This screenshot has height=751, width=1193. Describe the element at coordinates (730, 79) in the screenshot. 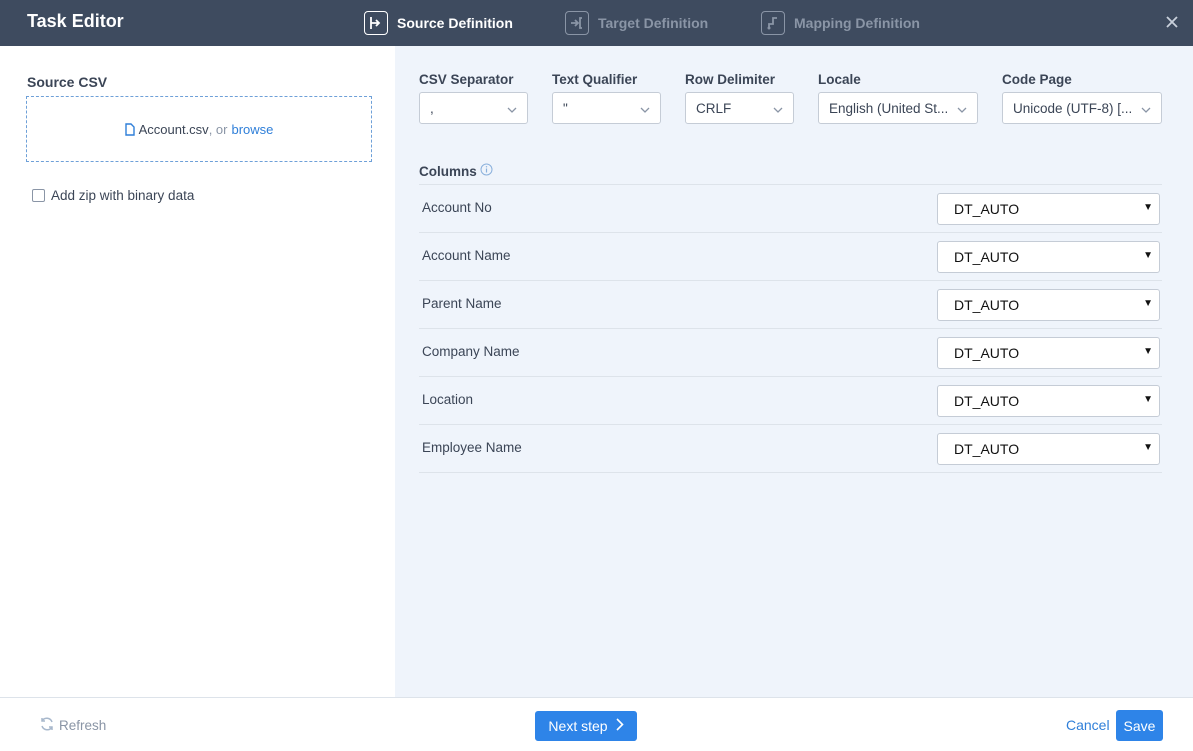

I see `row-delimiter-label: Row Delimiter` at that location.